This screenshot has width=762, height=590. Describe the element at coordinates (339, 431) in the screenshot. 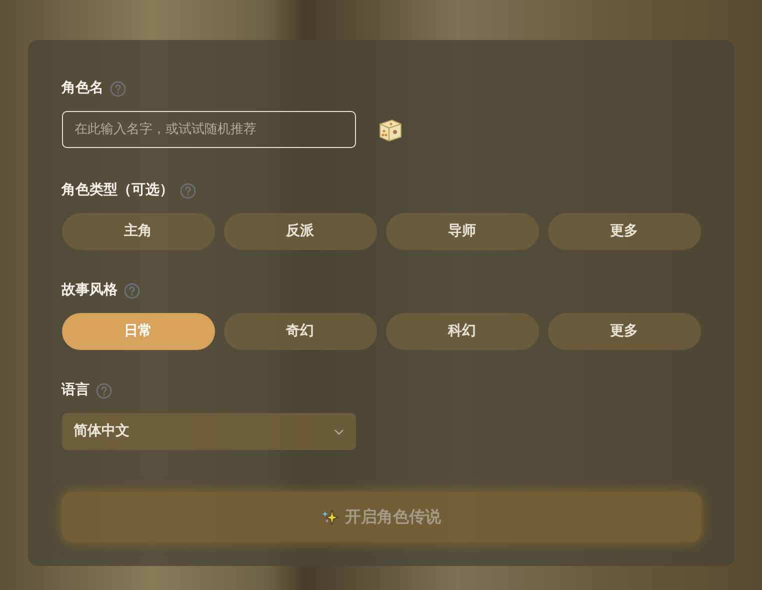

I see `chevron-down-icon` at that location.